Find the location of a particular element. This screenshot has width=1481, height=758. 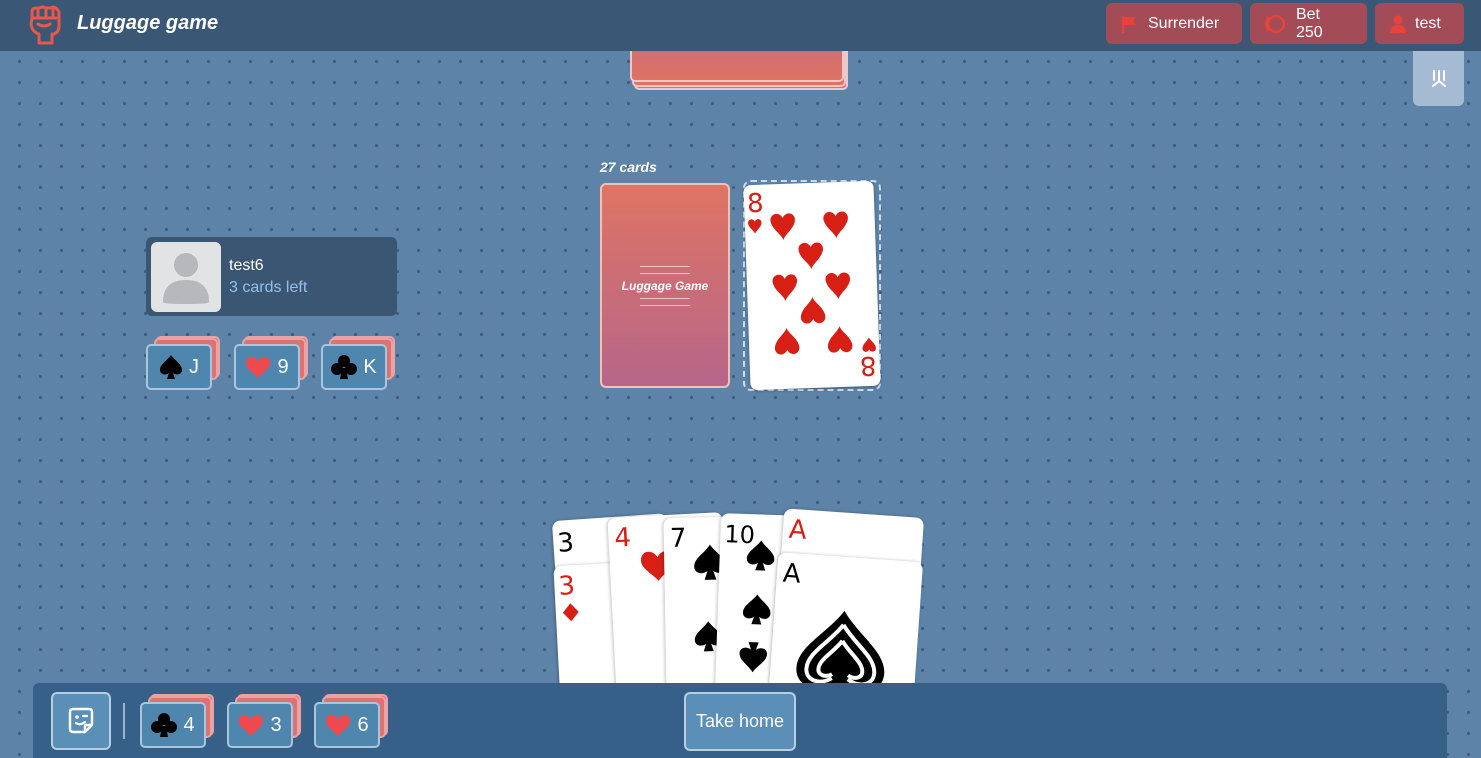

card-face: 3 is located at coordinates (260, 725).